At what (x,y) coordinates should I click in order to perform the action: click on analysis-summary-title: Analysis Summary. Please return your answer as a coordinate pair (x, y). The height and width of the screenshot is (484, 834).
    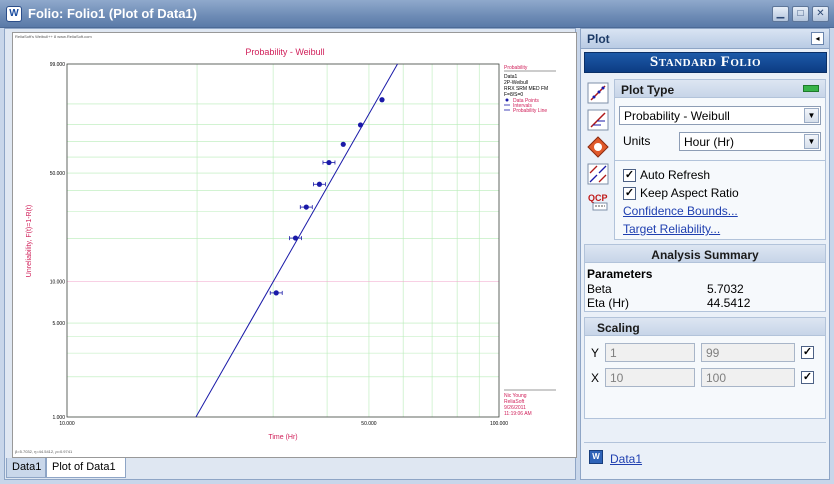
    Looking at the image, I should click on (705, 255).